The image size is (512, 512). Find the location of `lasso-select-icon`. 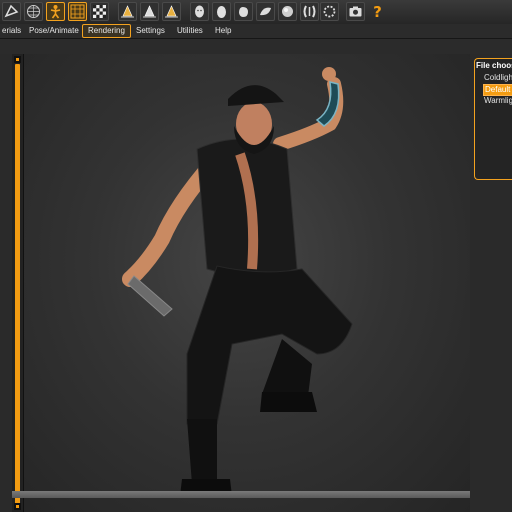

lasso-select-icon is located at coordinates (11, 11).